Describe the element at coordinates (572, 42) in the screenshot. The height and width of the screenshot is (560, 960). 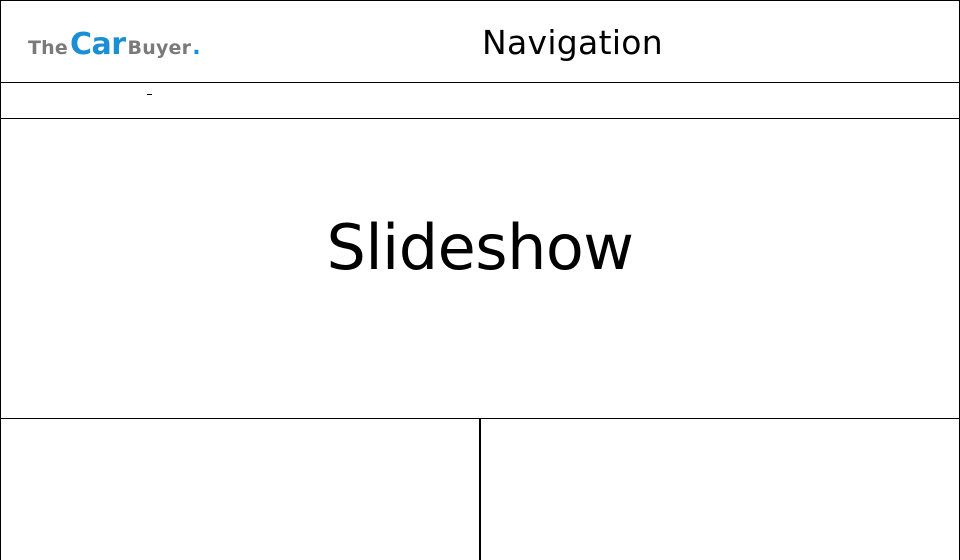
I see `navigation-placeholder: Navigation` at that location.